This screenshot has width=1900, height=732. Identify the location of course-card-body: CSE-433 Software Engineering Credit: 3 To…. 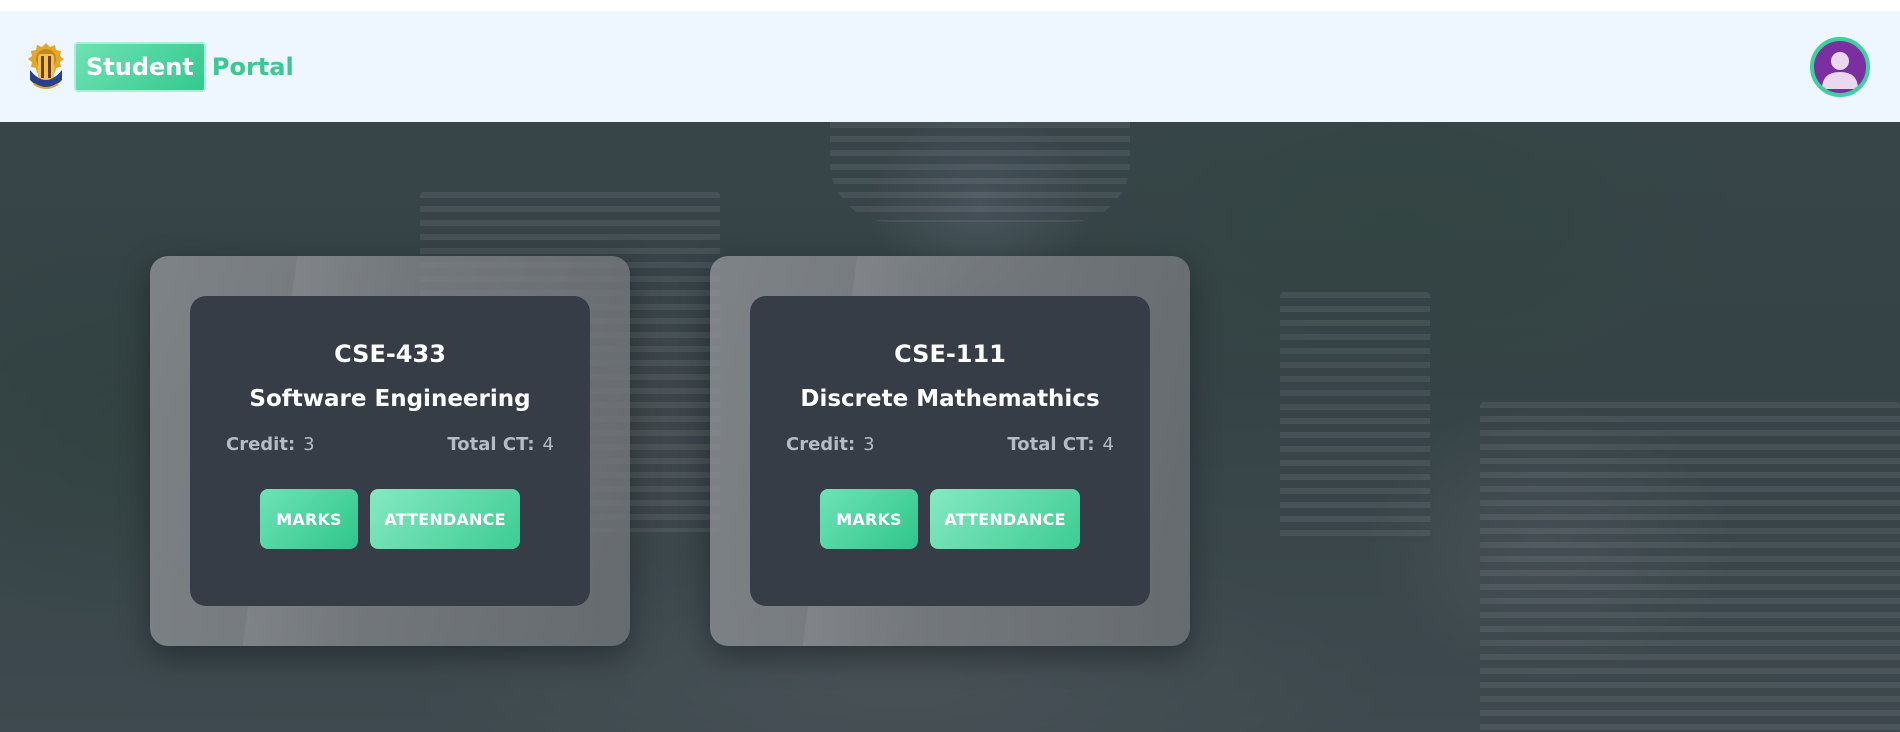
(390, 451).